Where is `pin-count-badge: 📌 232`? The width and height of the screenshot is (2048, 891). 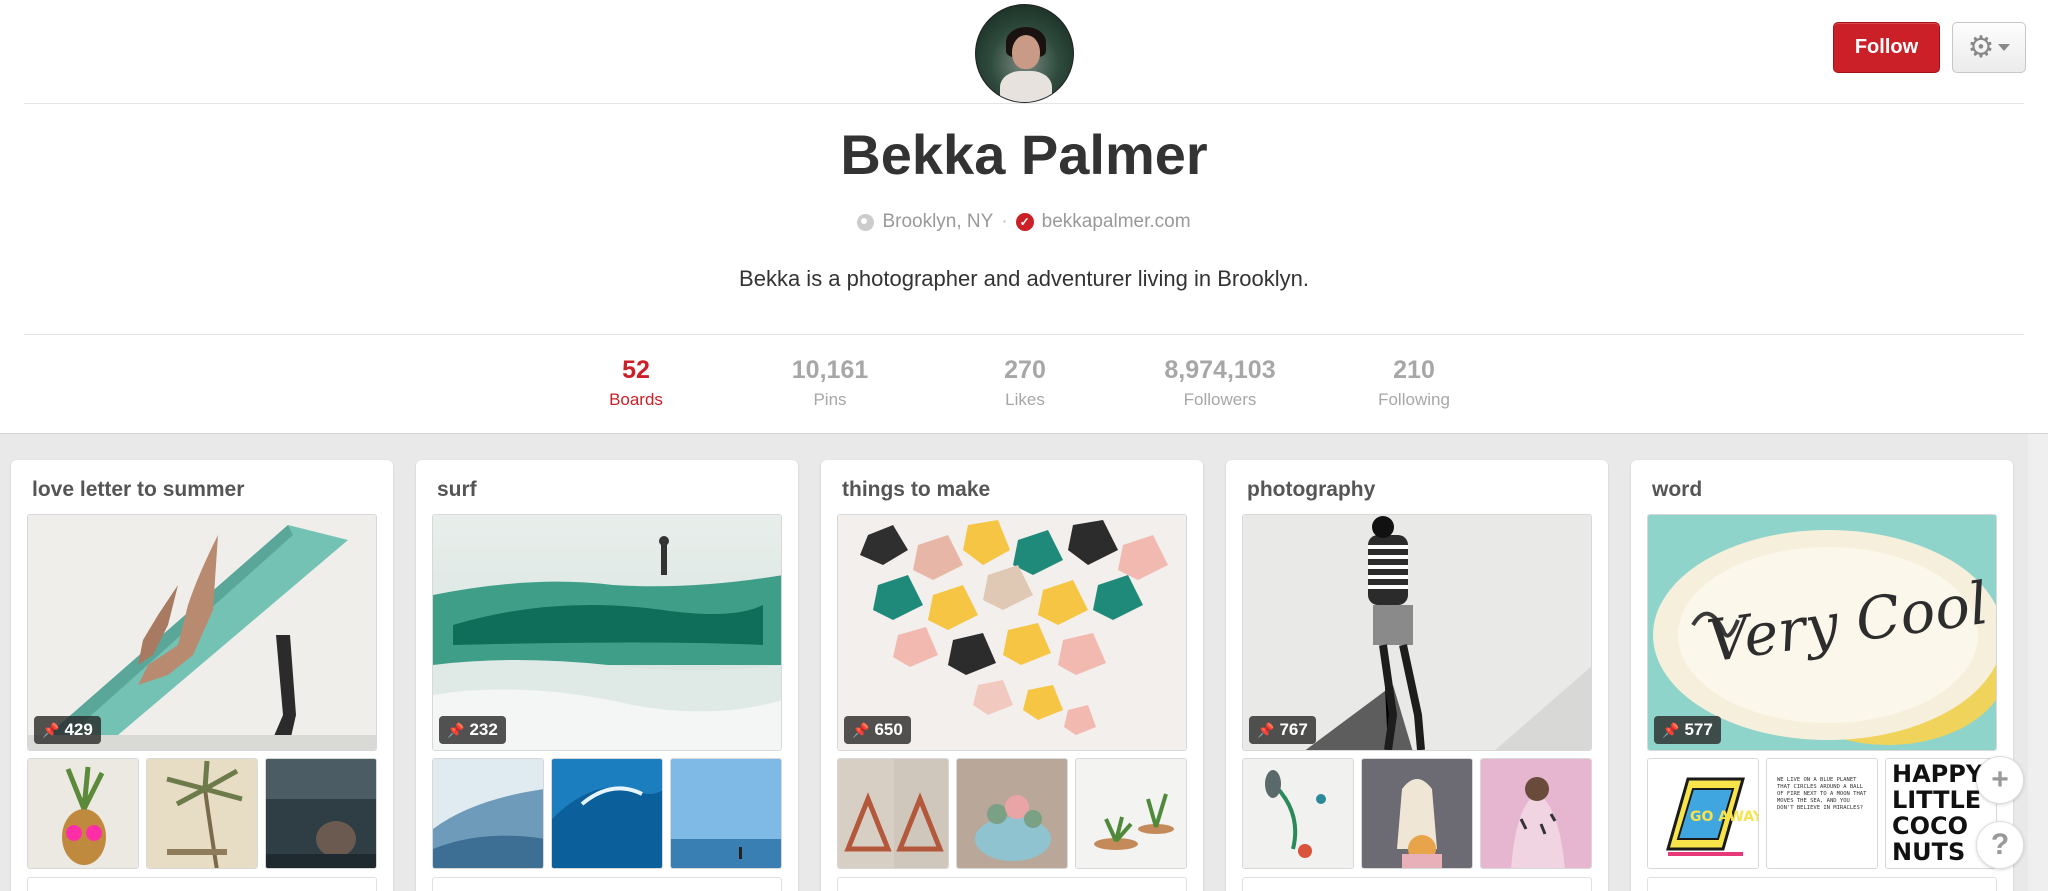 pin-count-badge: 📌 232 is located at coordinates (472, 730).